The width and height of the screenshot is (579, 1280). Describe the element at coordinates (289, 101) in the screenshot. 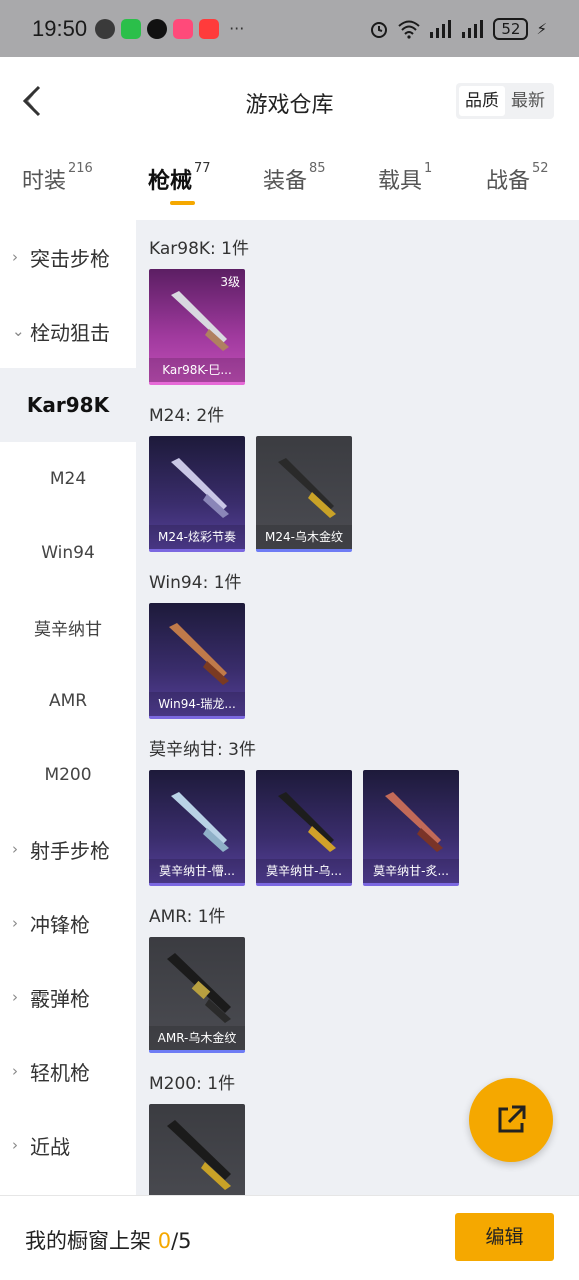

I see `header: 游戏仓库 品质 最新` at that location.